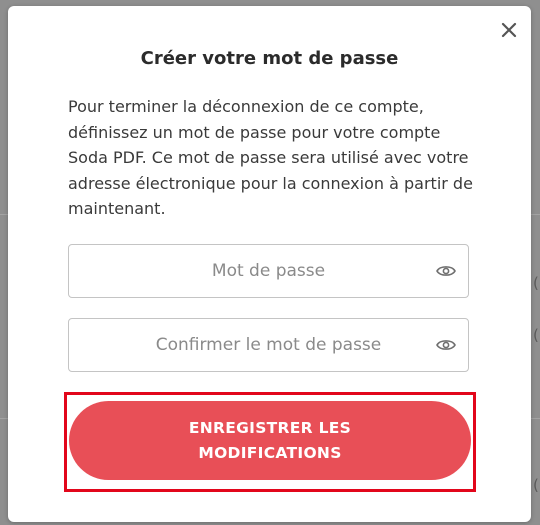 This screenshot has height=525, width=540. I want to click on password-field, so click(268, 271).